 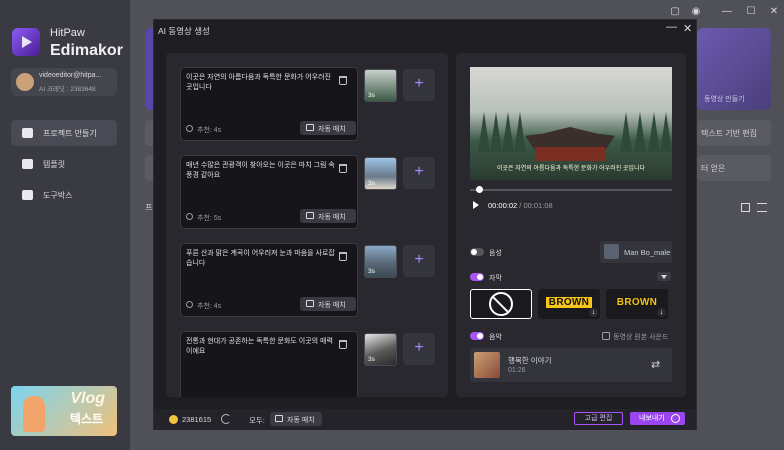 What do you see at coordinates (25, 82) in the screenshot?
I see `avatar` at bounding box center [25, 82].